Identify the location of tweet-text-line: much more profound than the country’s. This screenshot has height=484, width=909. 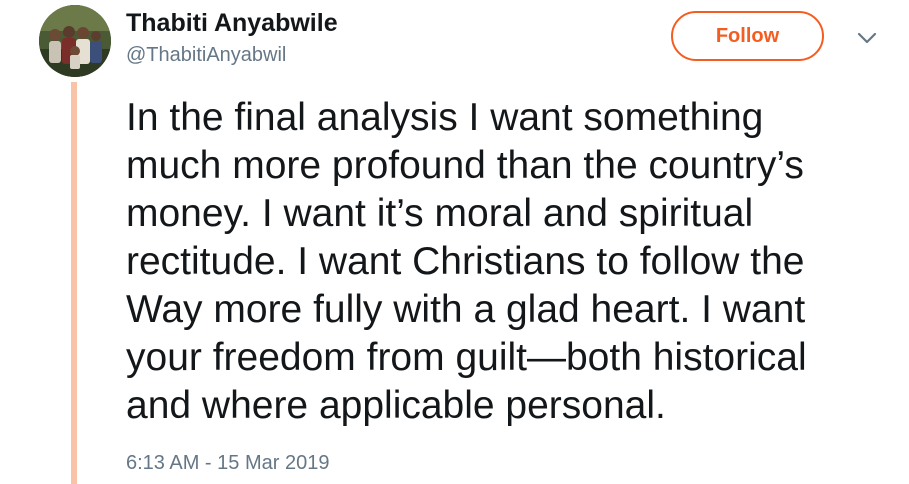
(465, 165).